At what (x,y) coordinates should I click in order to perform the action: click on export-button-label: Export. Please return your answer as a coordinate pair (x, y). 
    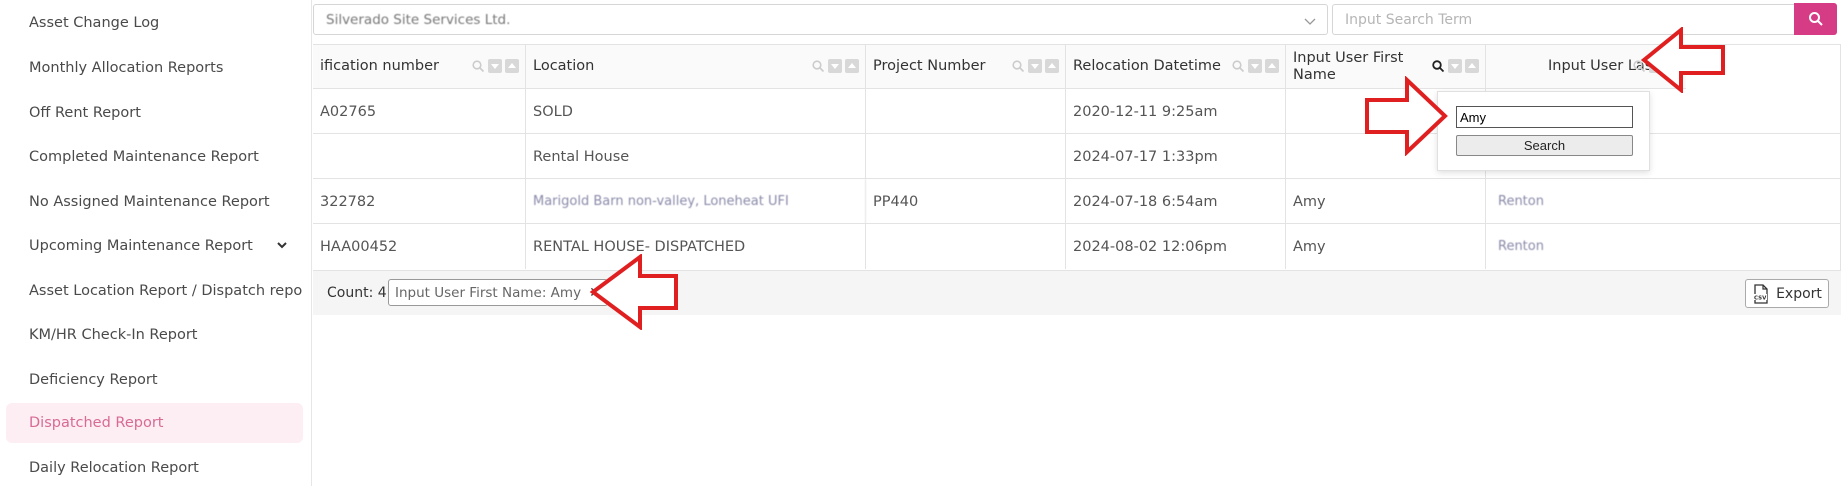
    Looking at the image, I should click on (1799, 293).